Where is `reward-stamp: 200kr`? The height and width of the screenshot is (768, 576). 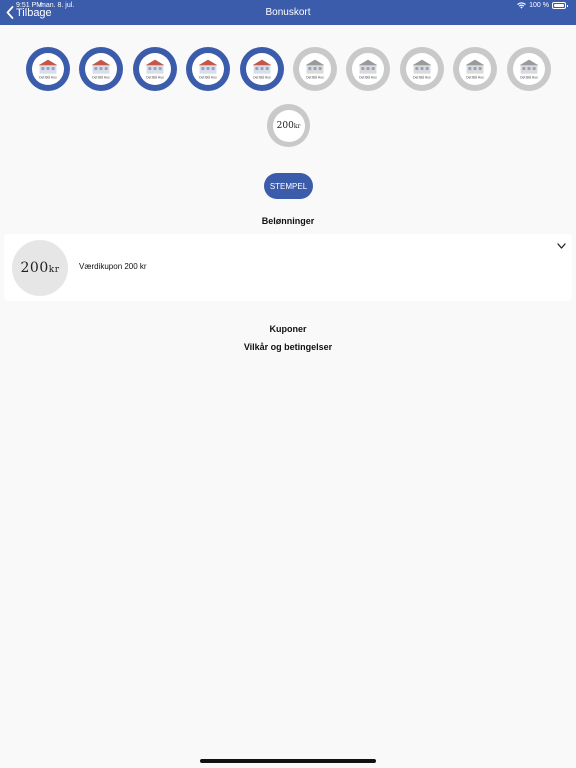
reward-stamp: 200kr is located at coordinates (288, 125).